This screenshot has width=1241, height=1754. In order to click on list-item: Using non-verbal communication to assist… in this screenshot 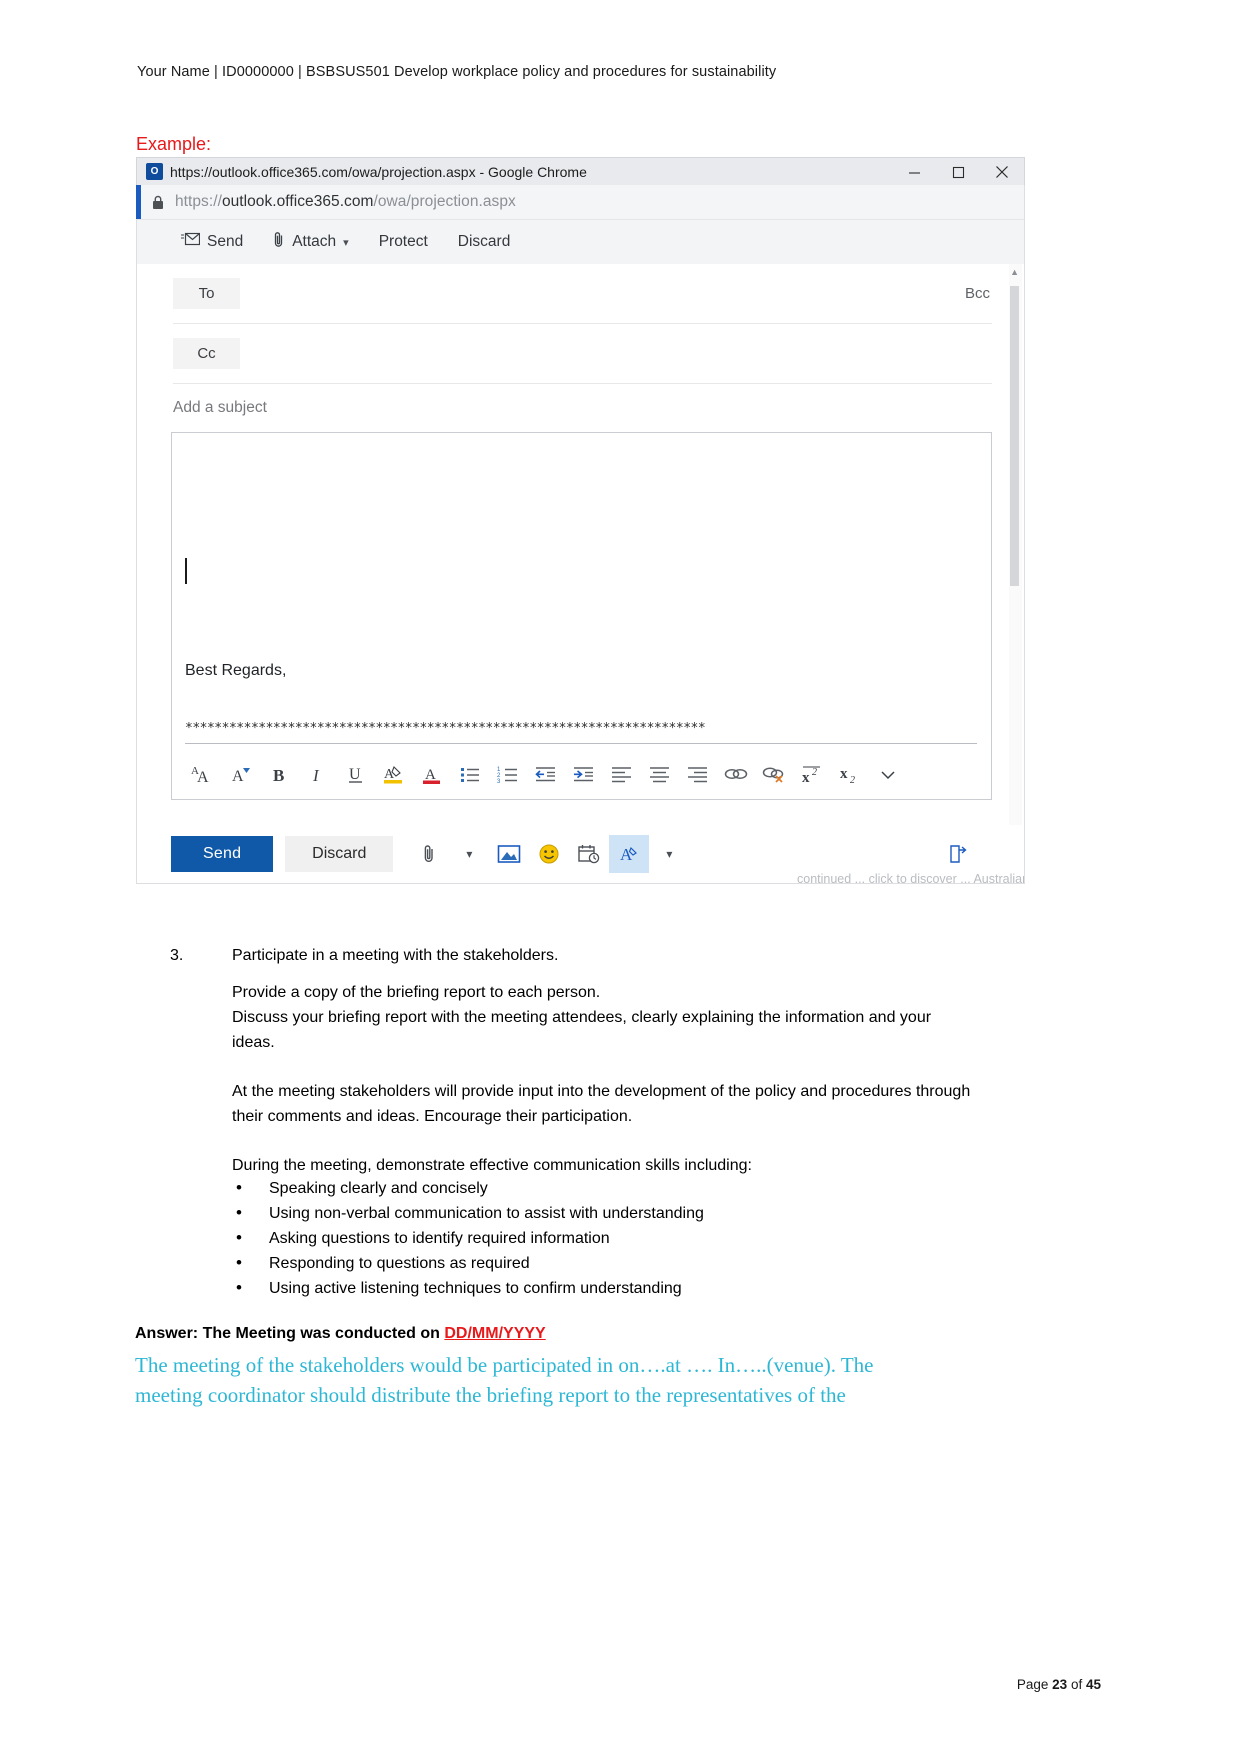, I will do `click(604, 1213)`.